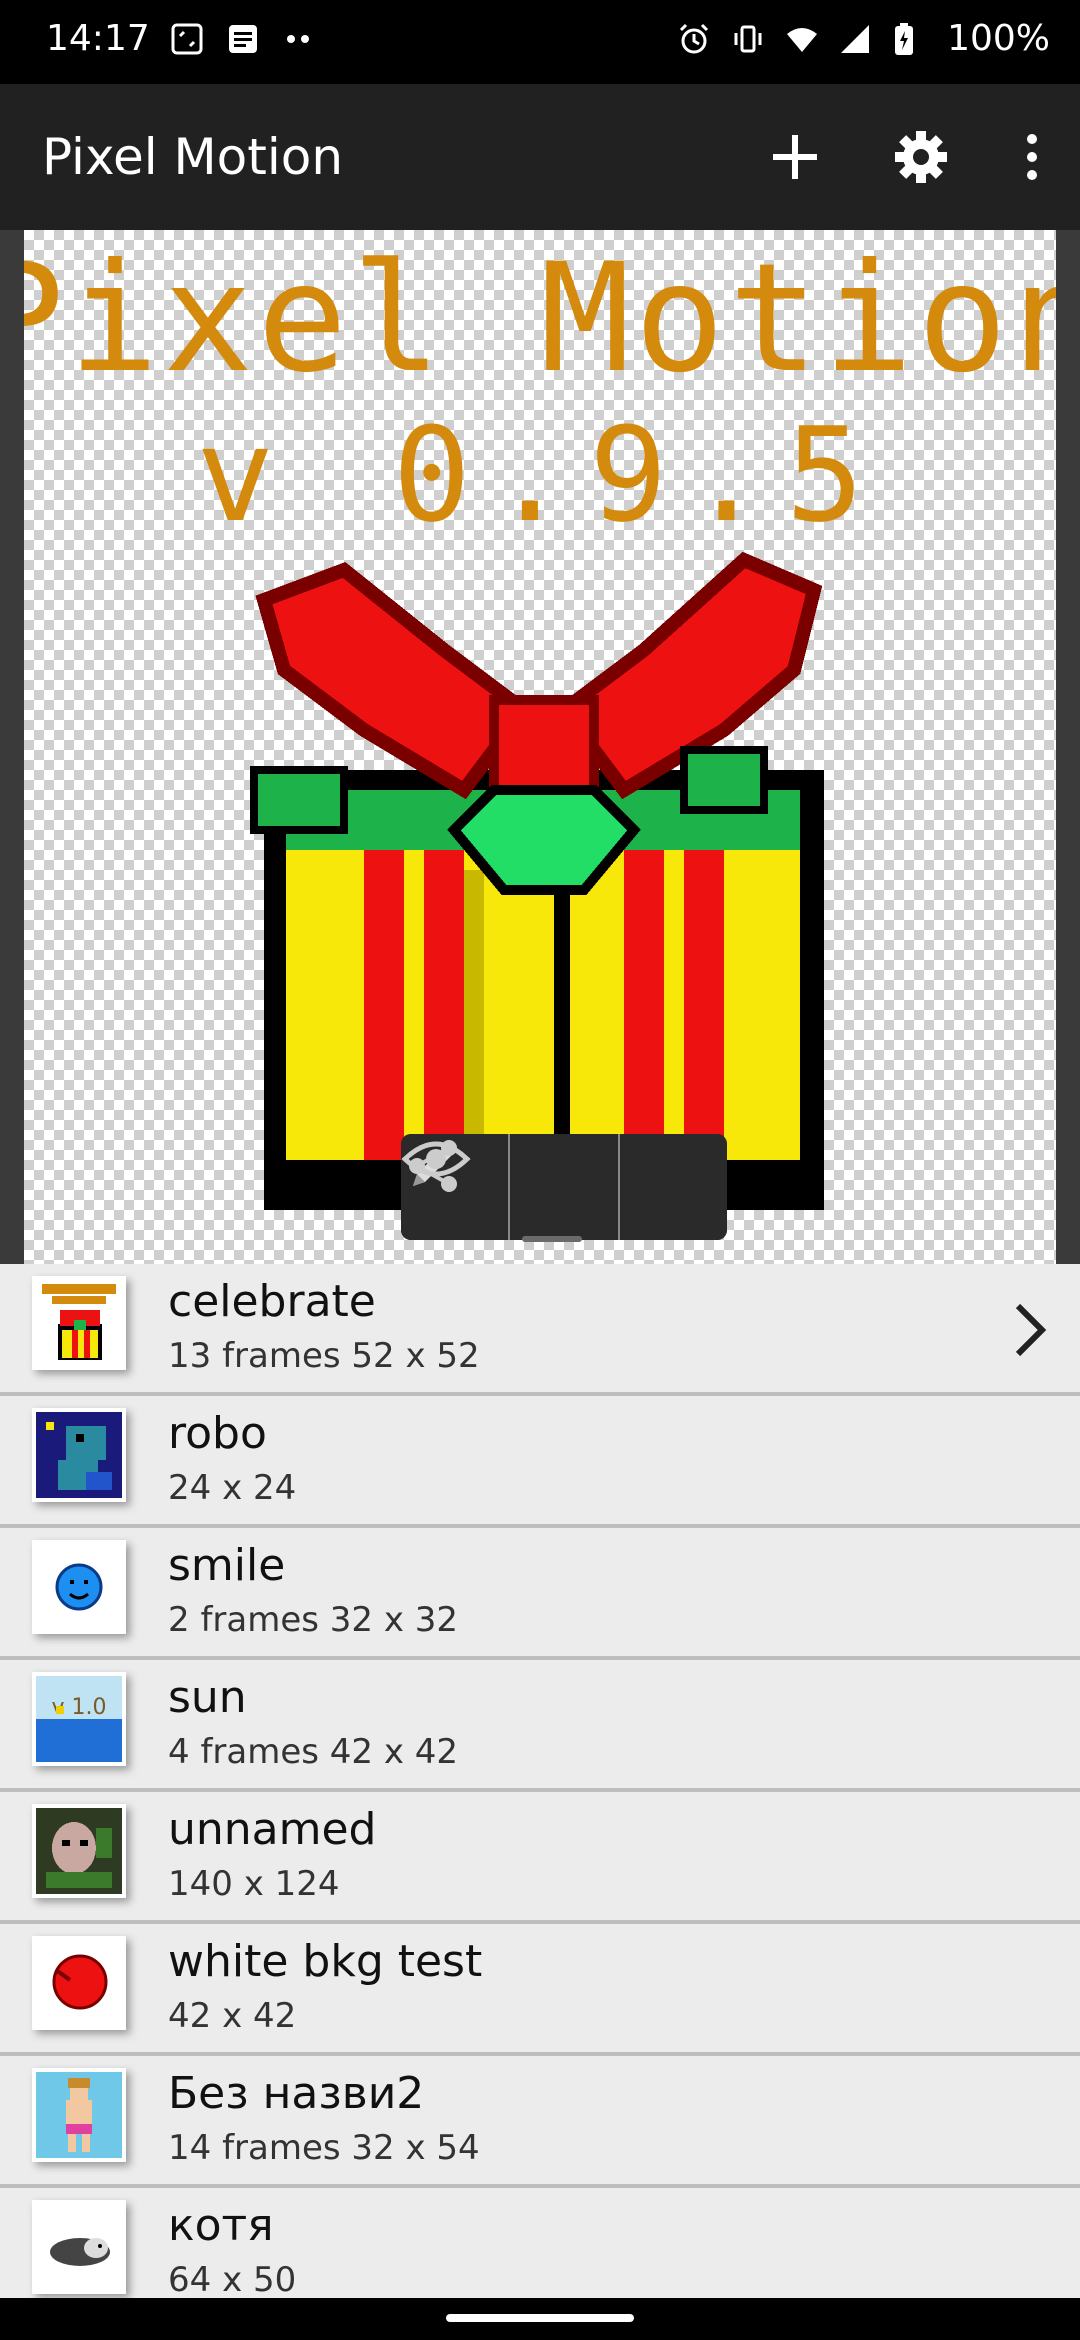  I want to click on signal-icon, so click(856, 39).